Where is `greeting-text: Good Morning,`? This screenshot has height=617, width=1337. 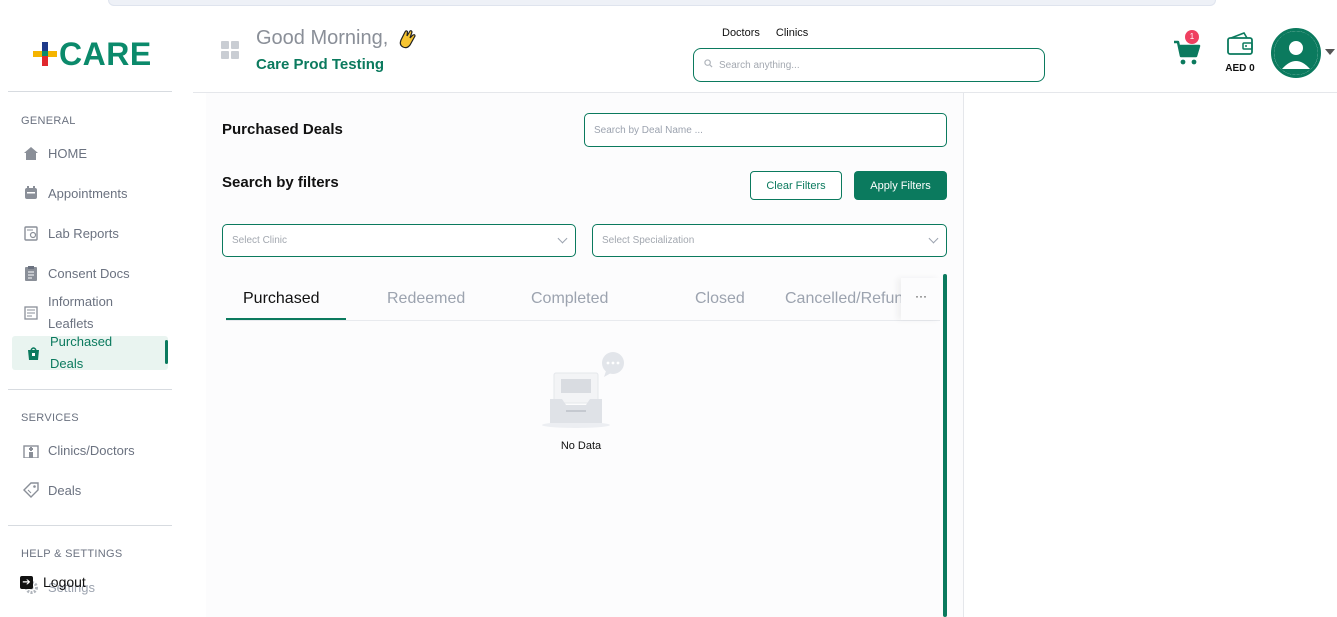 greeting-text: Good Morning, is located at coordinates (322, 38).